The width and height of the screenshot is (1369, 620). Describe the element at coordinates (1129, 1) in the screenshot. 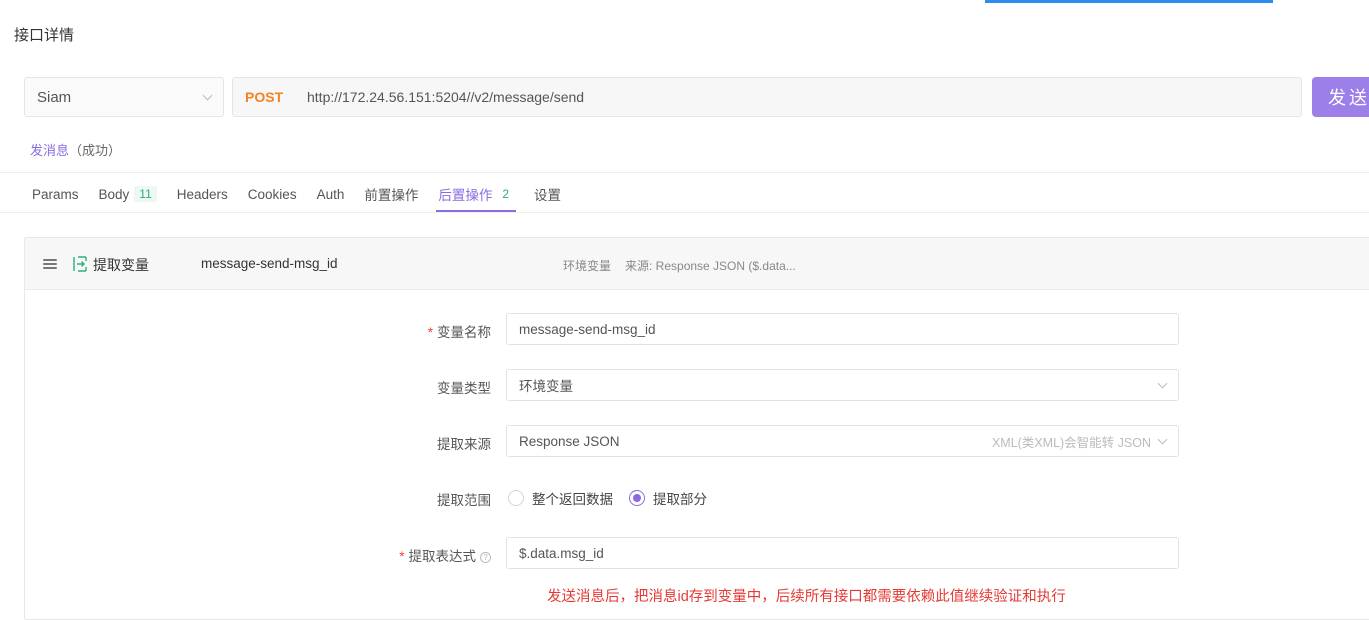

I see `top-accent-strip` at that location.